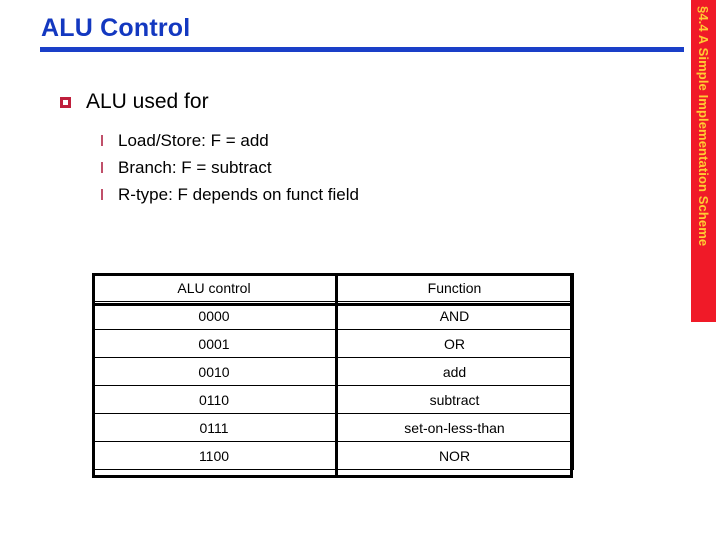  I want to click on table-row: 0001 OR, so click(333, 343).